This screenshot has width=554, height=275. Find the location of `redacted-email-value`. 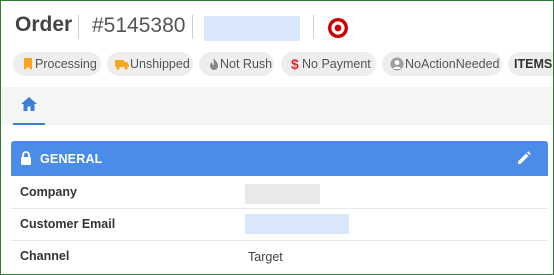

redacted-email-value is located at coordinates (297, 224).